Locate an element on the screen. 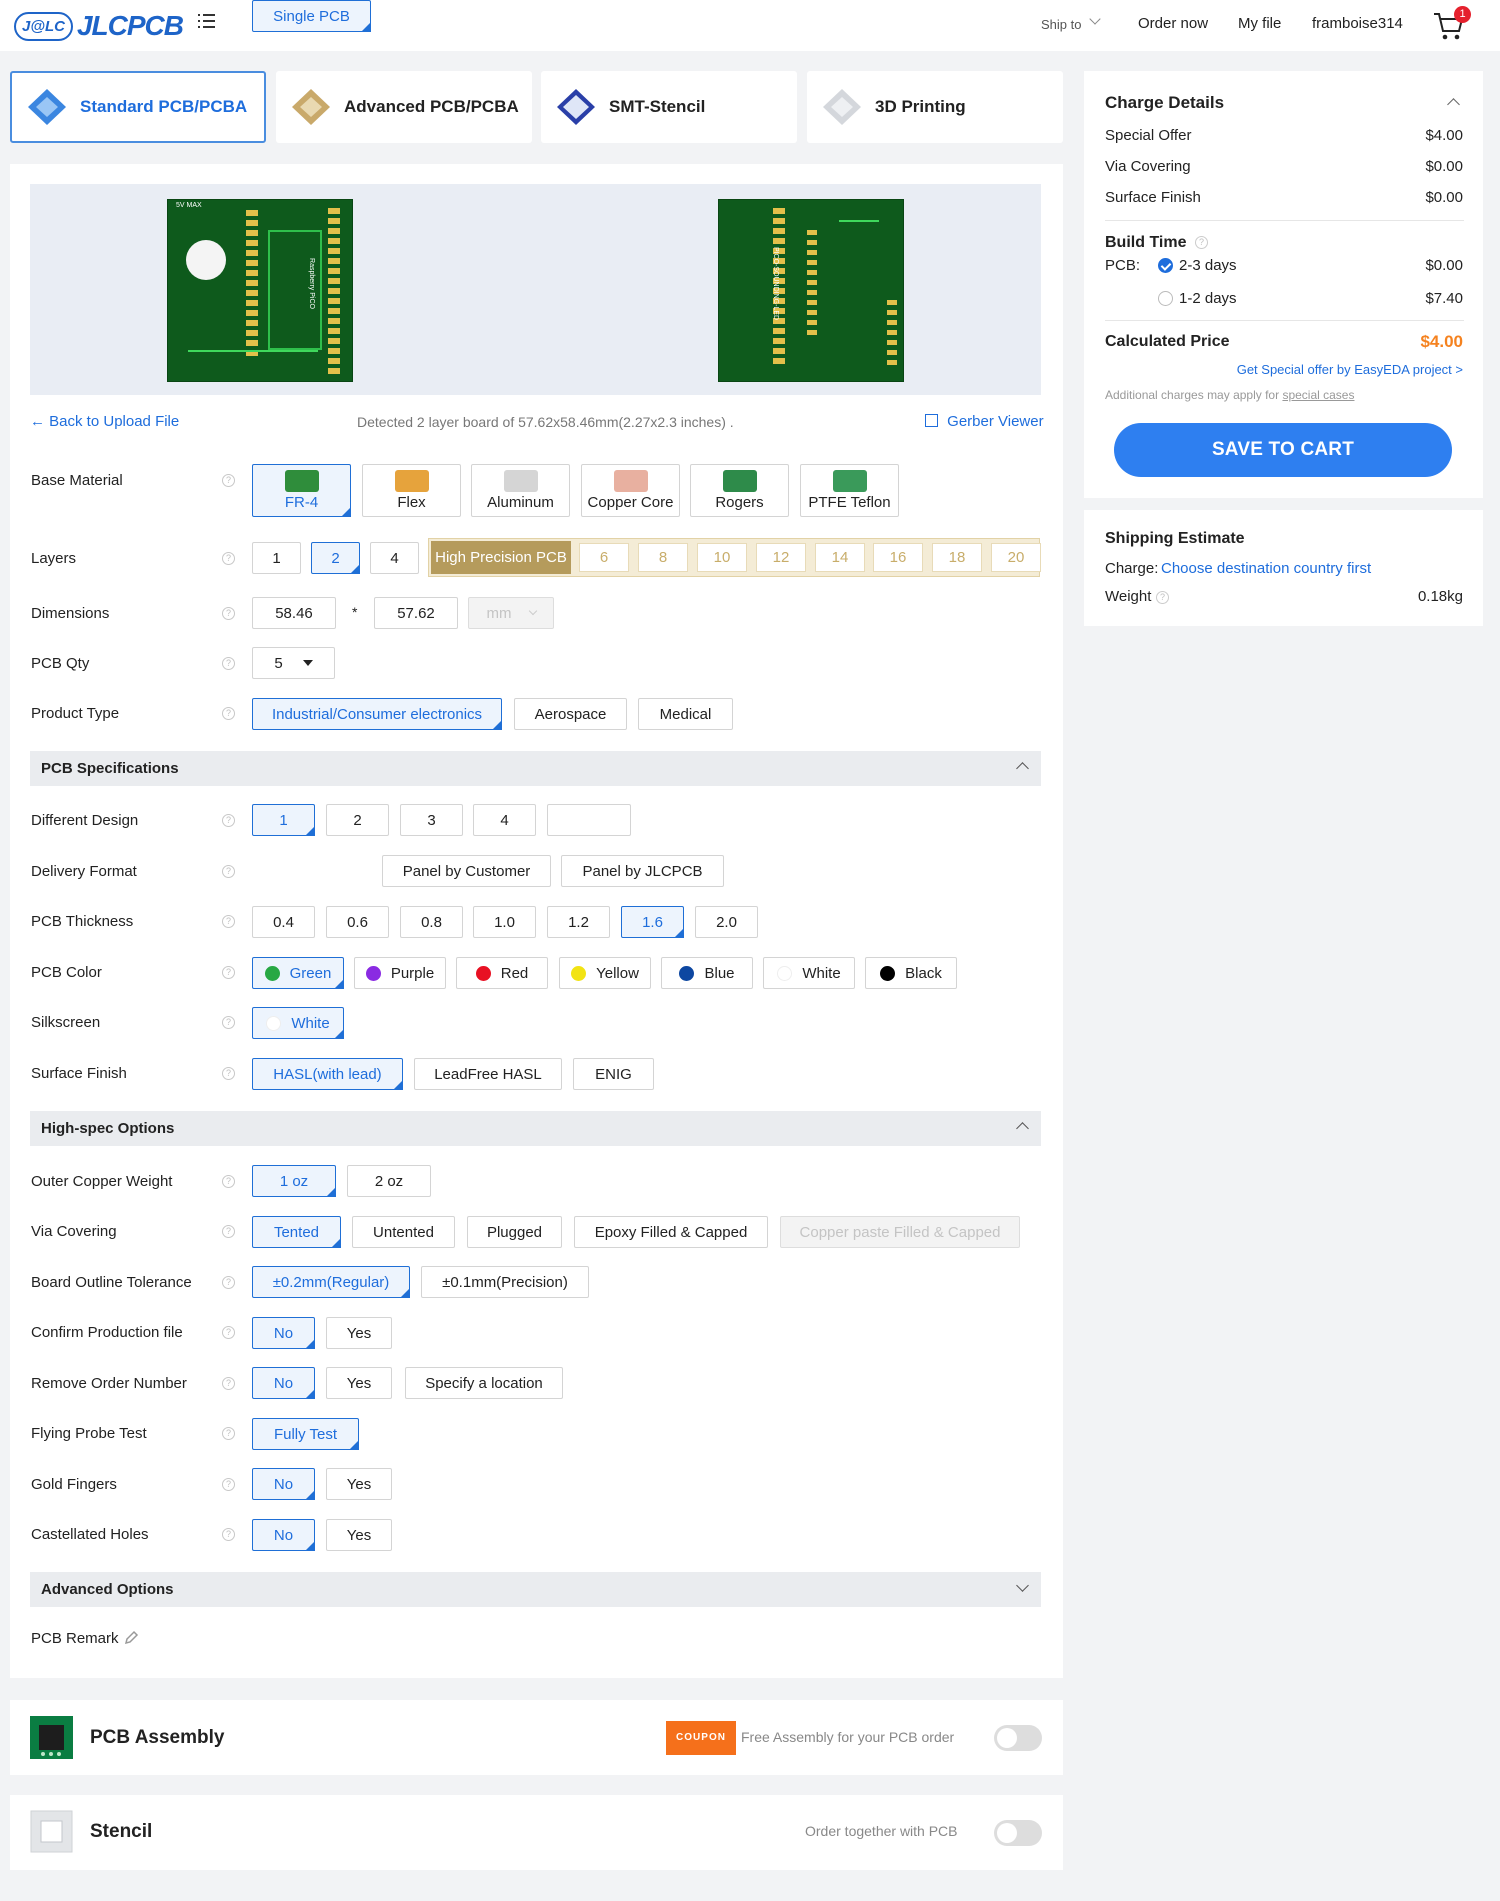 The height and width of the screenshot is (1901, 1500). layers-option-8: 8 is located at coordinates (663, 557).